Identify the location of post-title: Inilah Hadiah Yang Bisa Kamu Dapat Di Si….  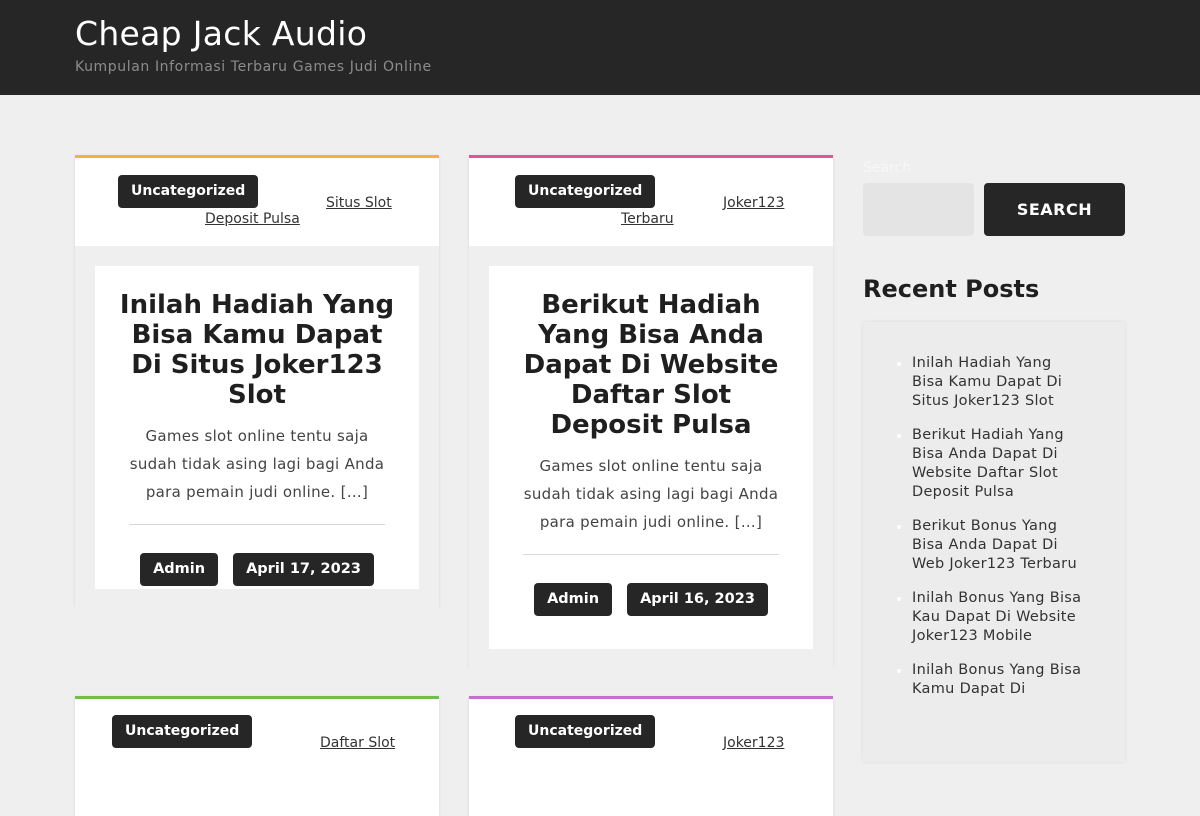
(257, 350).